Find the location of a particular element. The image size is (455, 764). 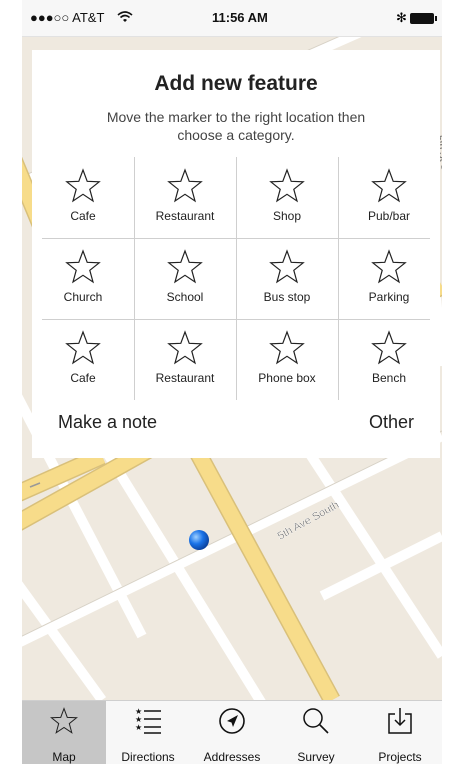

battery-icon is located at coordinates (423, 18).